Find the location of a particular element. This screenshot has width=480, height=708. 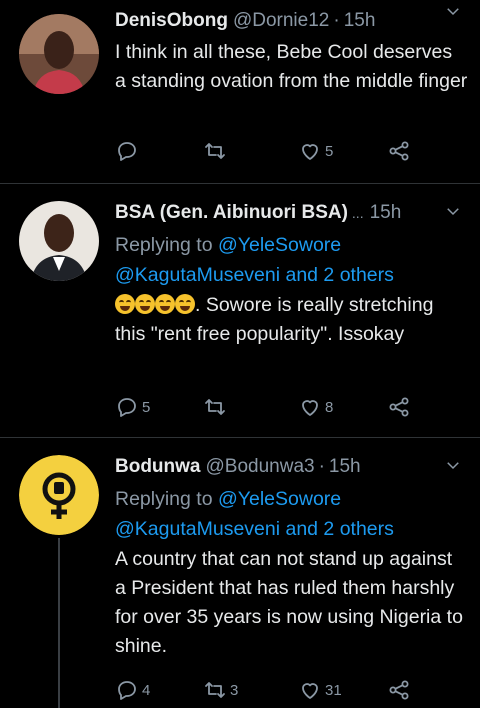

like-button: 31 is located at coordinates (320, 690).